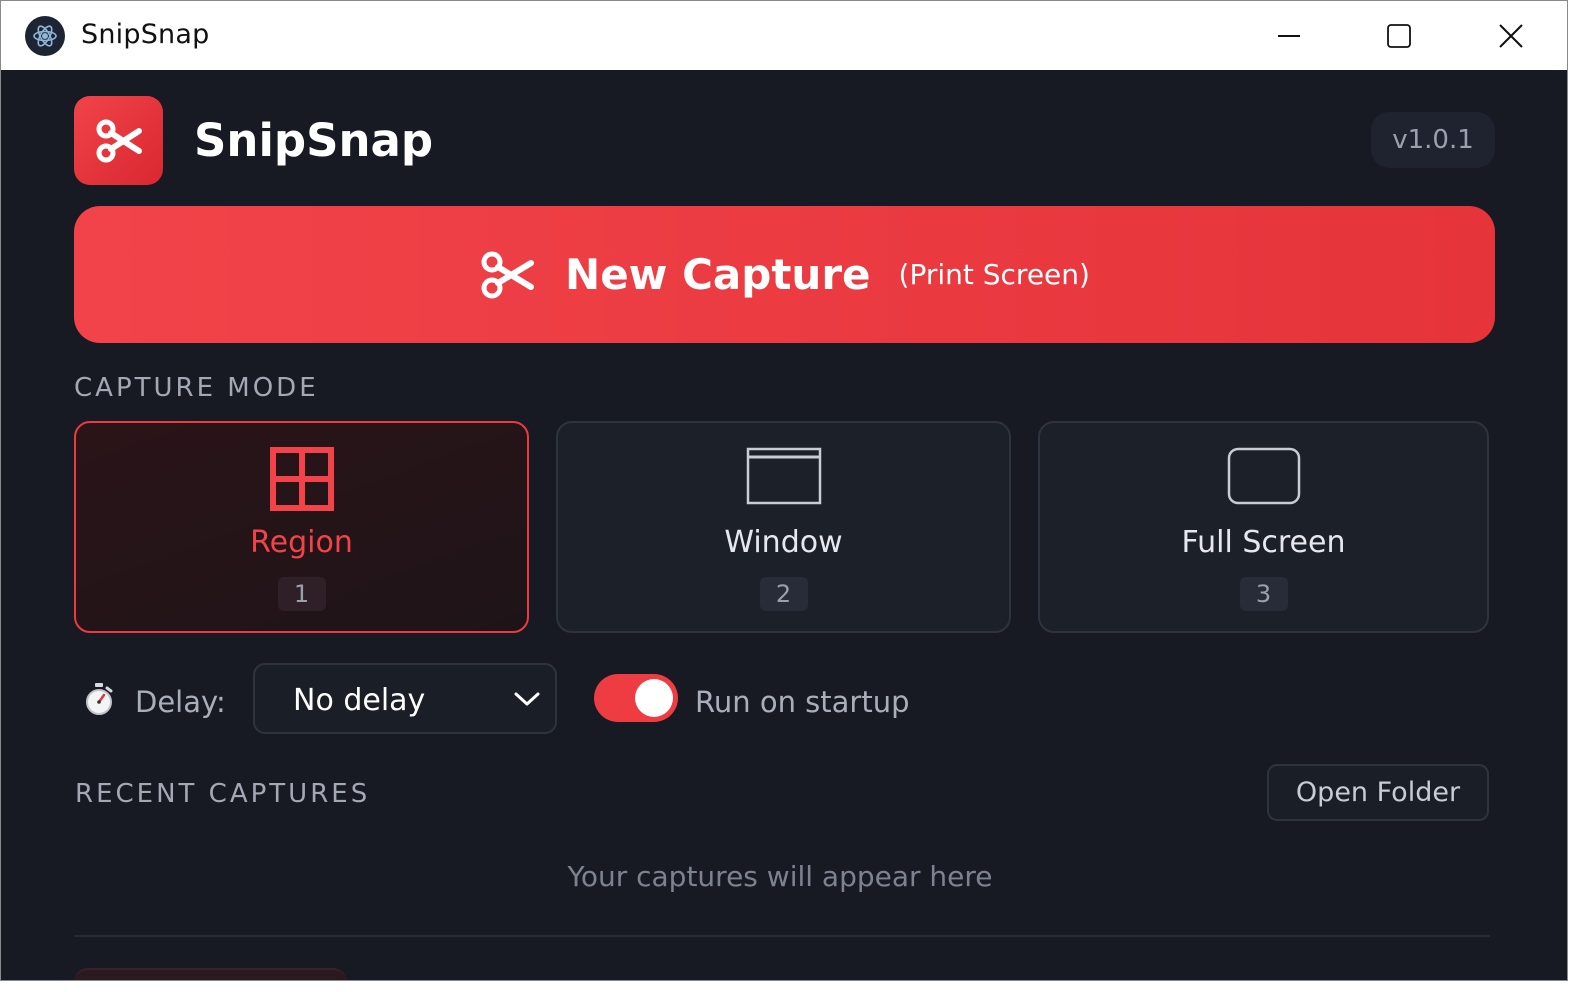 This screenshot has height=992, width=1586. I want to click on mode-shortcut-key: 3, so click(1263, 594).